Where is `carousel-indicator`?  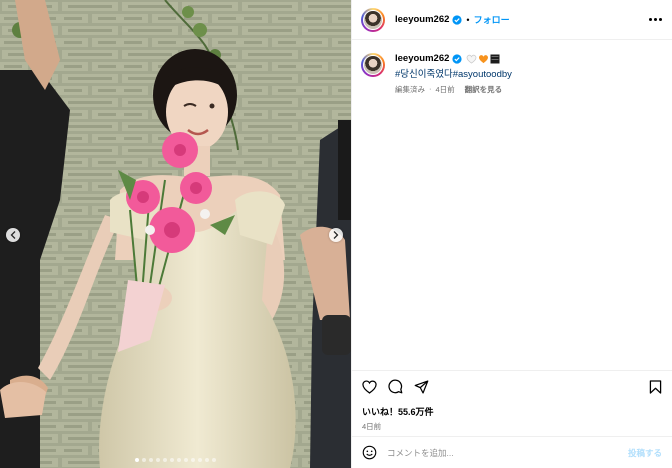
carousel-indicator is located at coordinates (175, 460).